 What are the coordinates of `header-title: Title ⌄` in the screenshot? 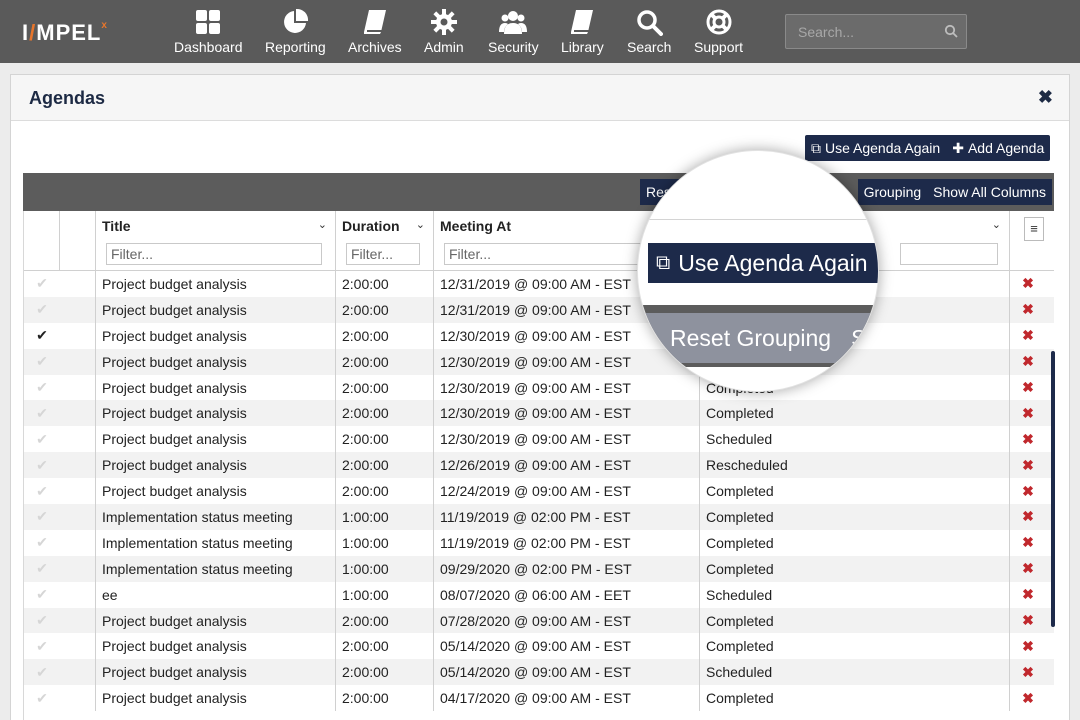 It's located at (216, 241).